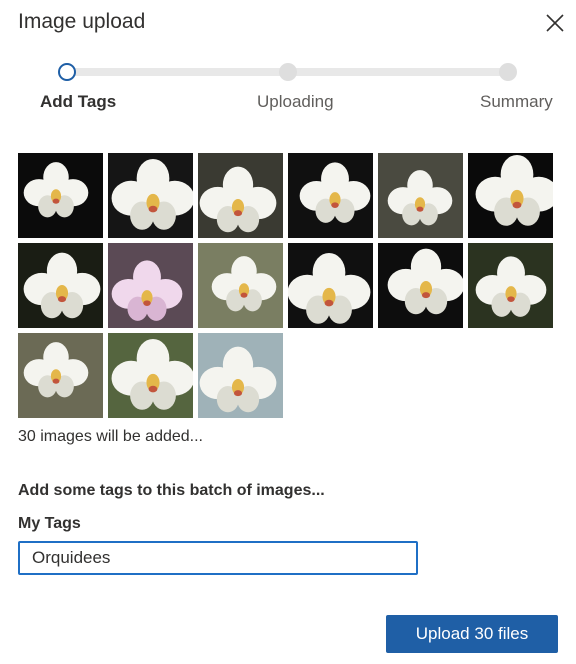  What do you see at coordinates (472, 634) in the screenshot?
I see `upload-button: Upload 30 files` at bounding box center [472, 634].